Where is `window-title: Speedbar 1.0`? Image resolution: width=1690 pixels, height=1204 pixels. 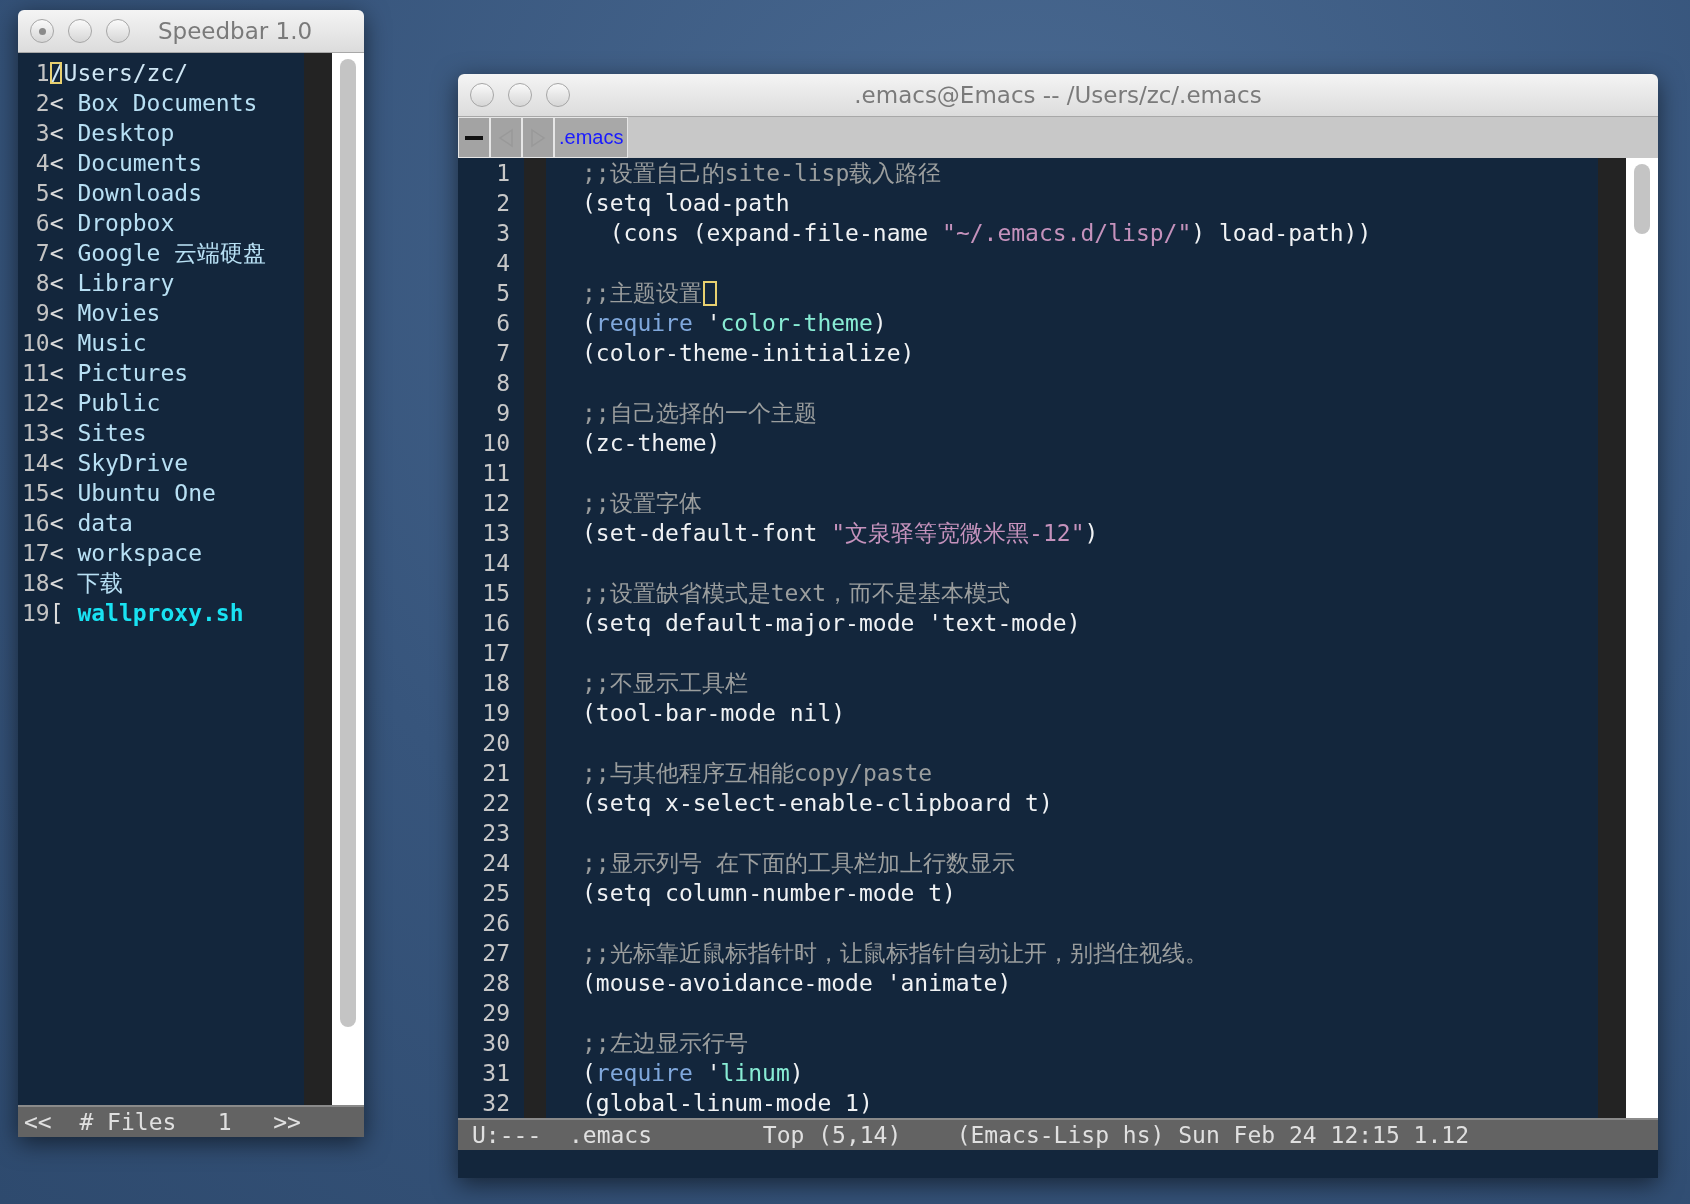
window-title: Speedbar 1.0 is located at coordinates (235, 31).